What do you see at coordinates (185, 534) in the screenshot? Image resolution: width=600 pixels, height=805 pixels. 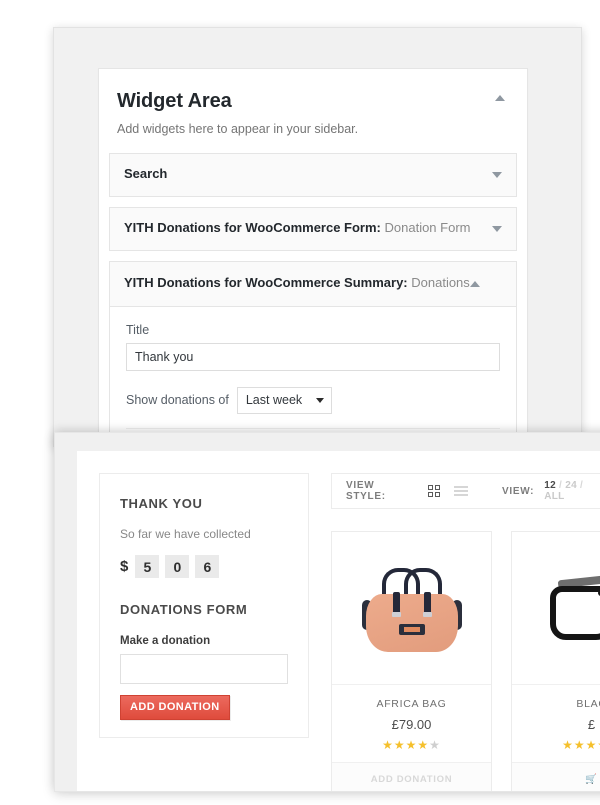 I see `collected-text: So far we have collected` at bounding box center [185, 534].